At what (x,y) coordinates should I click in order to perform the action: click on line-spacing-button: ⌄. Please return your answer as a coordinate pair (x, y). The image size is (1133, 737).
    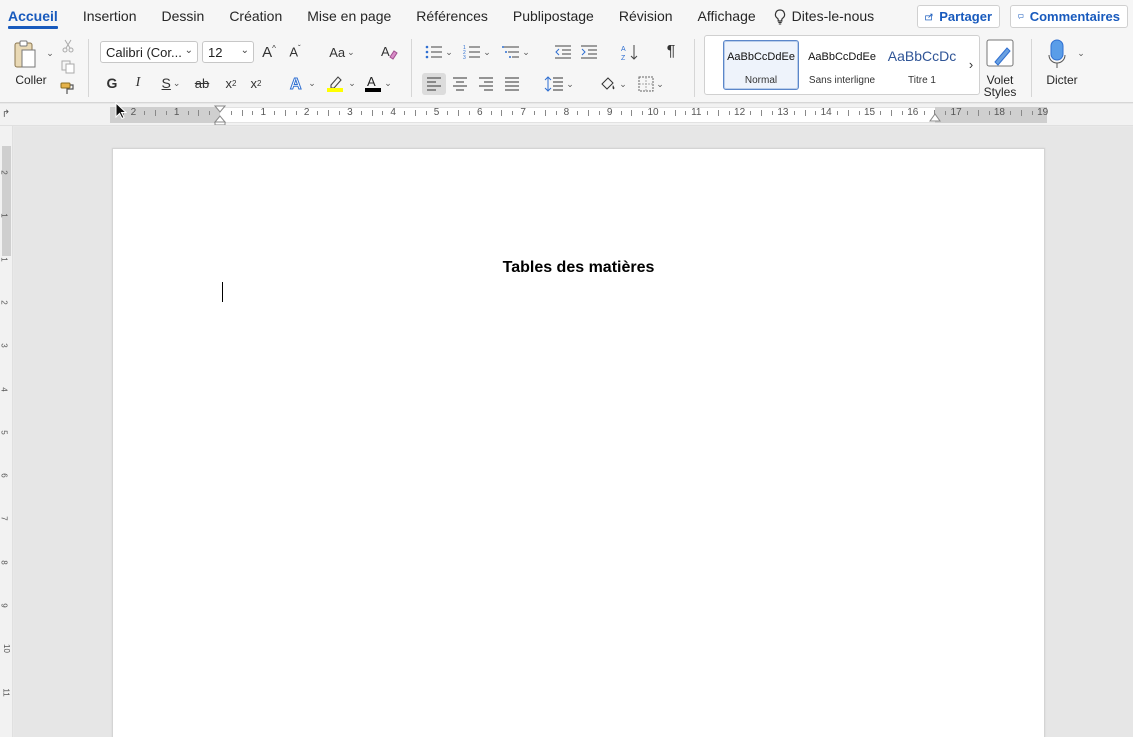
    Looking at the image, I should click on (559, 84).